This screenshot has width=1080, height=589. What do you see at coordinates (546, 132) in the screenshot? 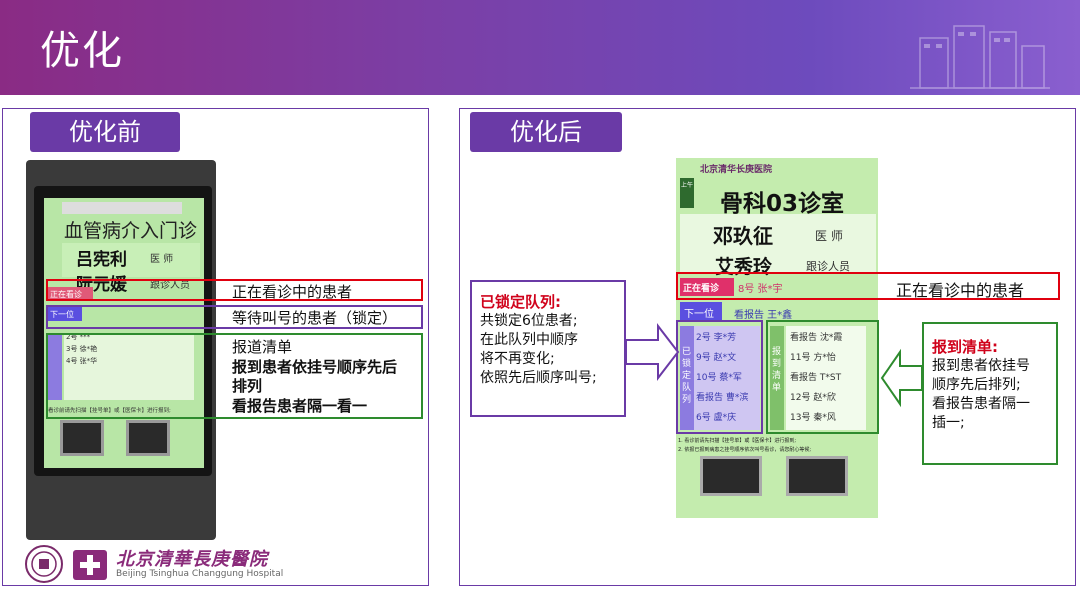
I see `after-tag: 优化后` at bounding box center [546, 132].